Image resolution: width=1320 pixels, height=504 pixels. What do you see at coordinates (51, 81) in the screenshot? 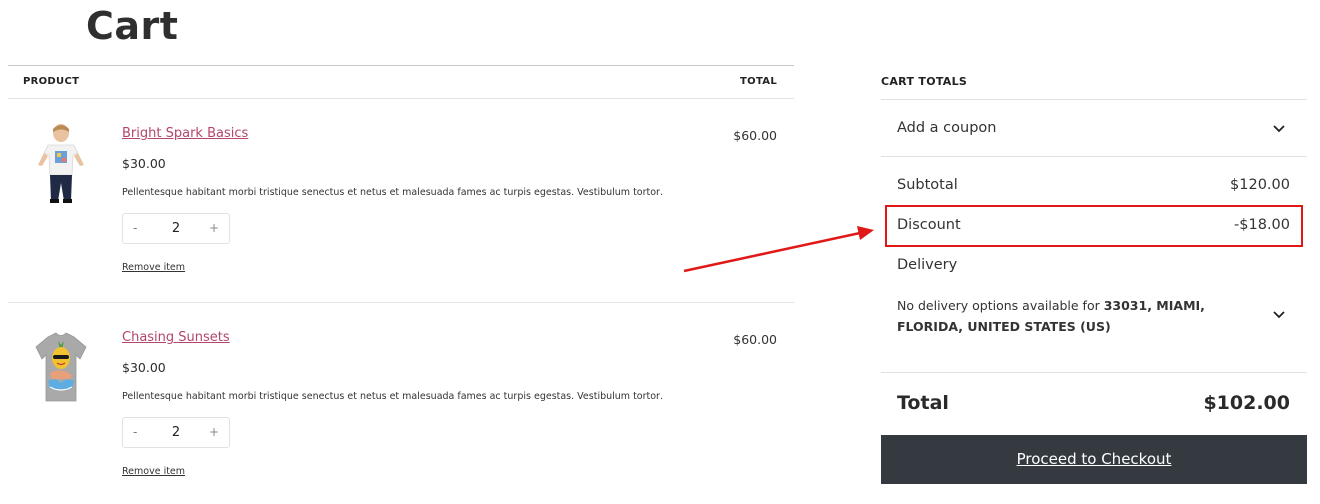
I see `product-column-header: PRODUCT` at bounding box center [51, 81].